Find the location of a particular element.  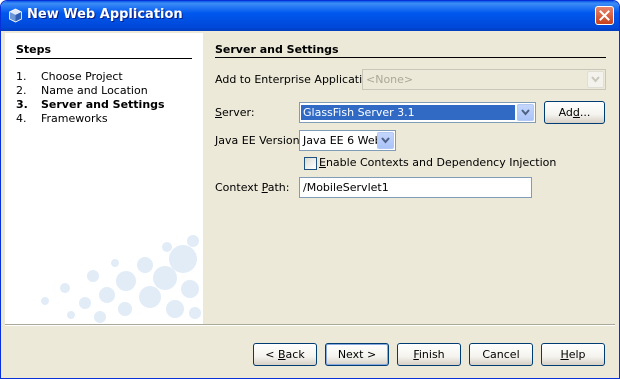

java-ee-label: Java EE Version: is located at coordinates (259, 140).